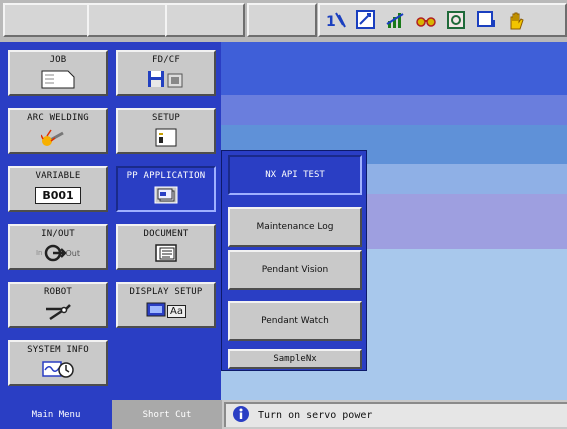 This screenshot has height=429, width=567. What do you see at coordinates (73, 253) in the screenshot?
I see `in-out-out-label: Out` at bounding box center [73, 253].